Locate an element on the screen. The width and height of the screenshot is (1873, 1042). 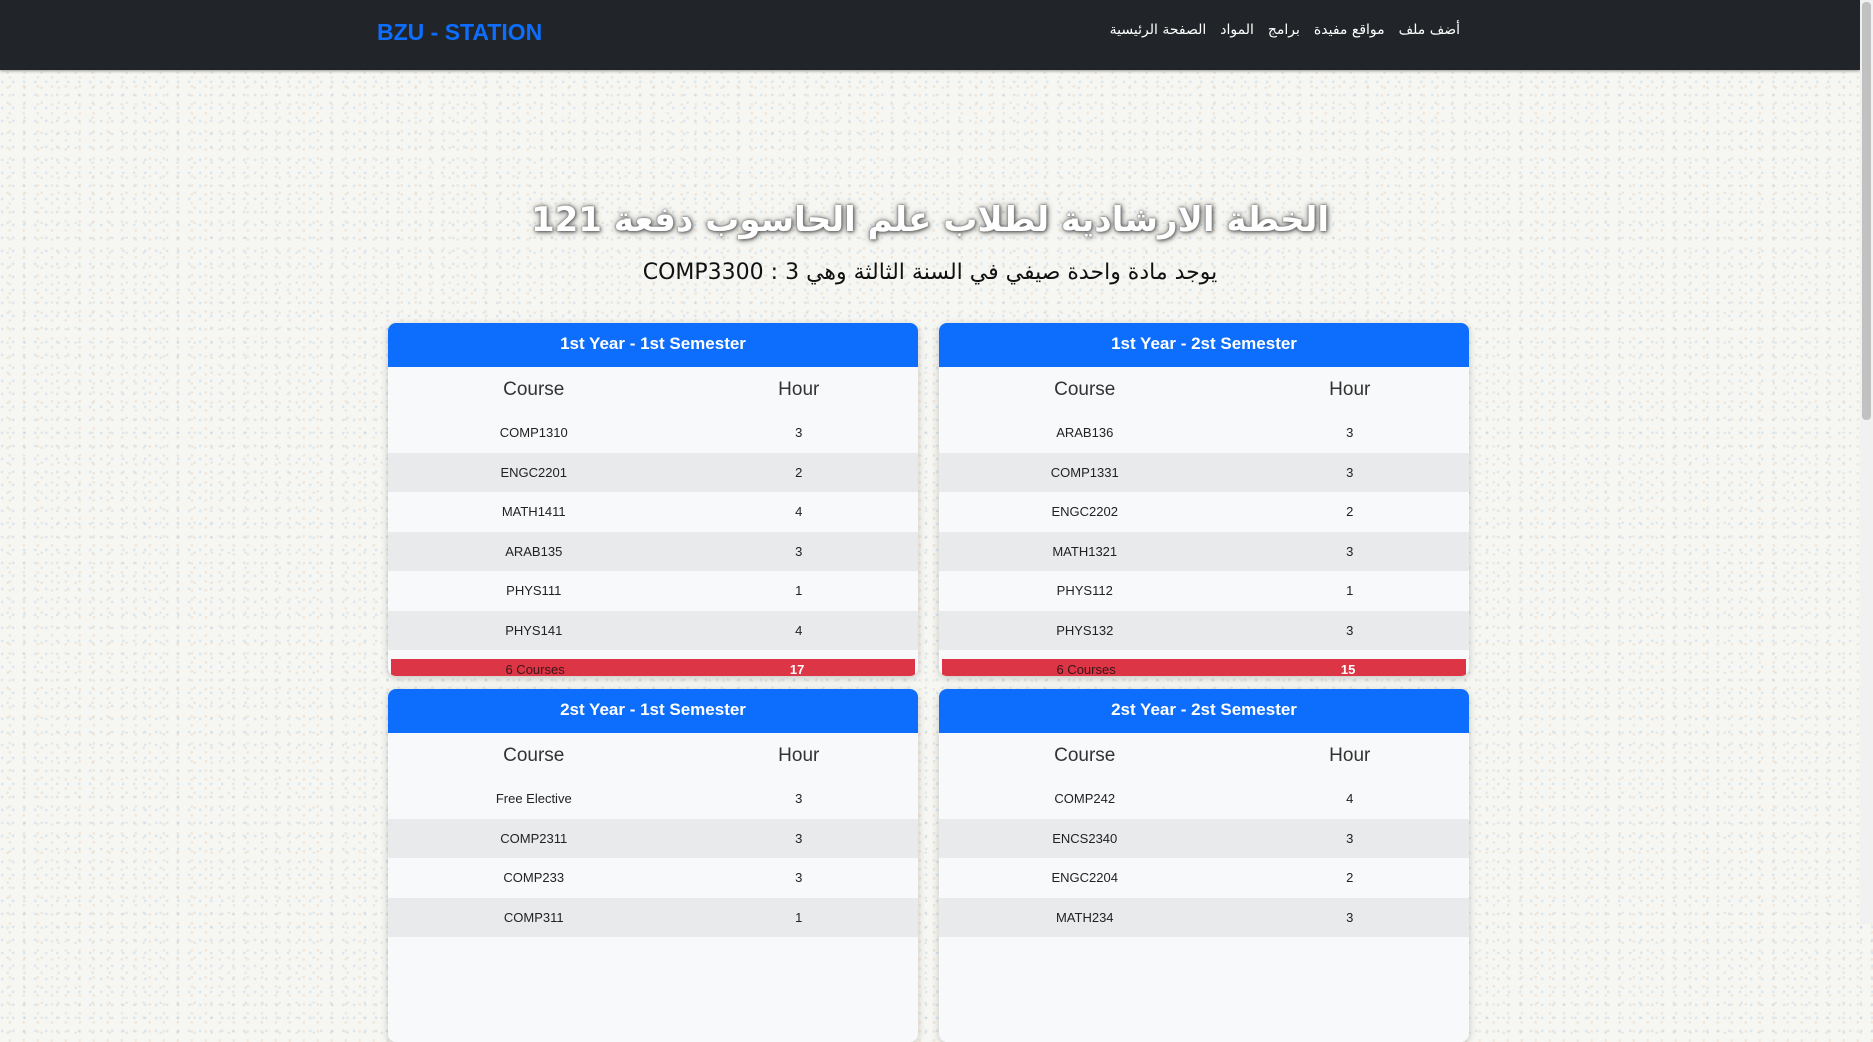
nav-link-programs: برامج is located at coordinates (1284, 30).